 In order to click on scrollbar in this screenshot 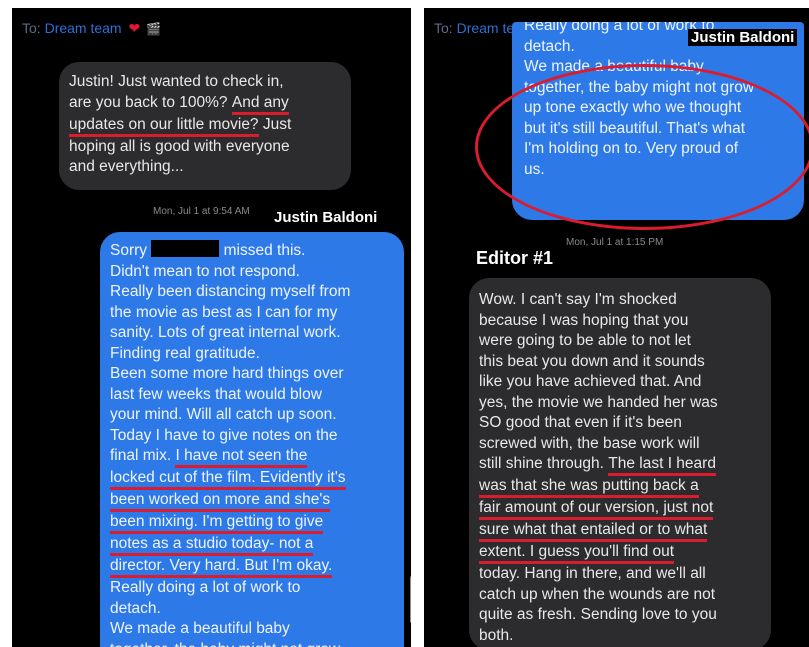, I will do `click(410, 599)`.